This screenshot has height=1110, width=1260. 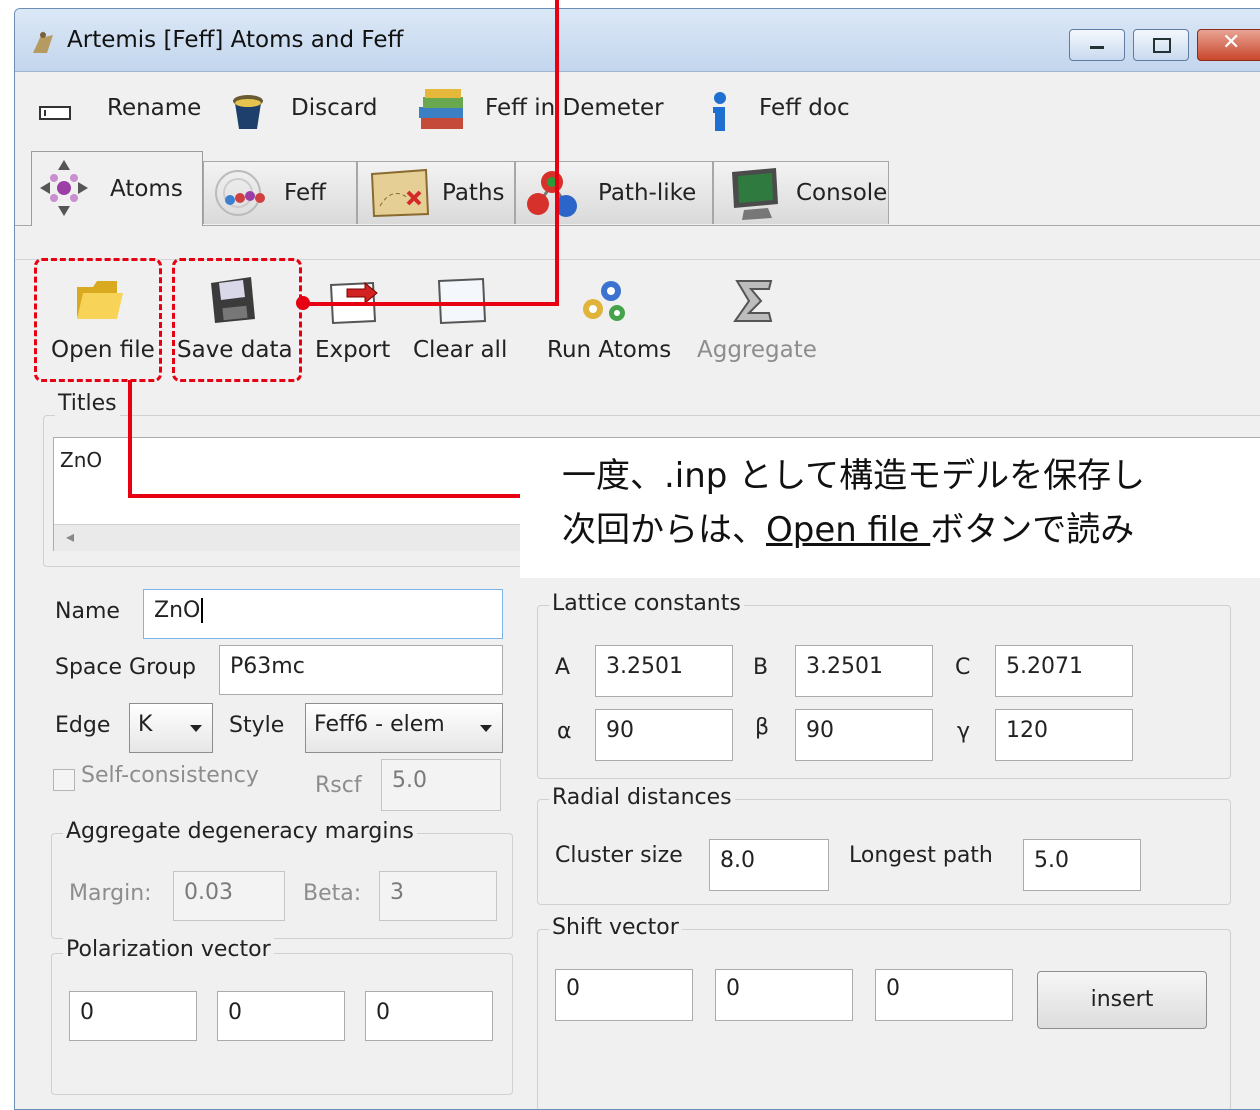 What do you see at coordinates (664, 671) in the screenshot?
I see `lattice-a-input: 3.2501` at bounding box center [664, 671].